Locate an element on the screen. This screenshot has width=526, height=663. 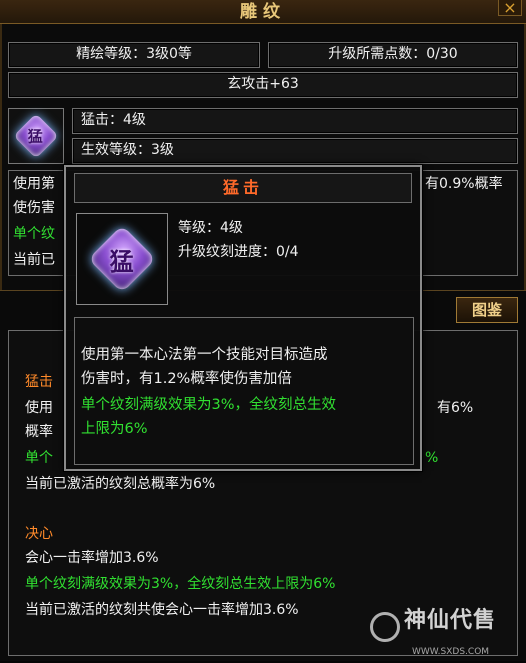
popup-rune-holder: 猛 is located at coordinates (122, 259).